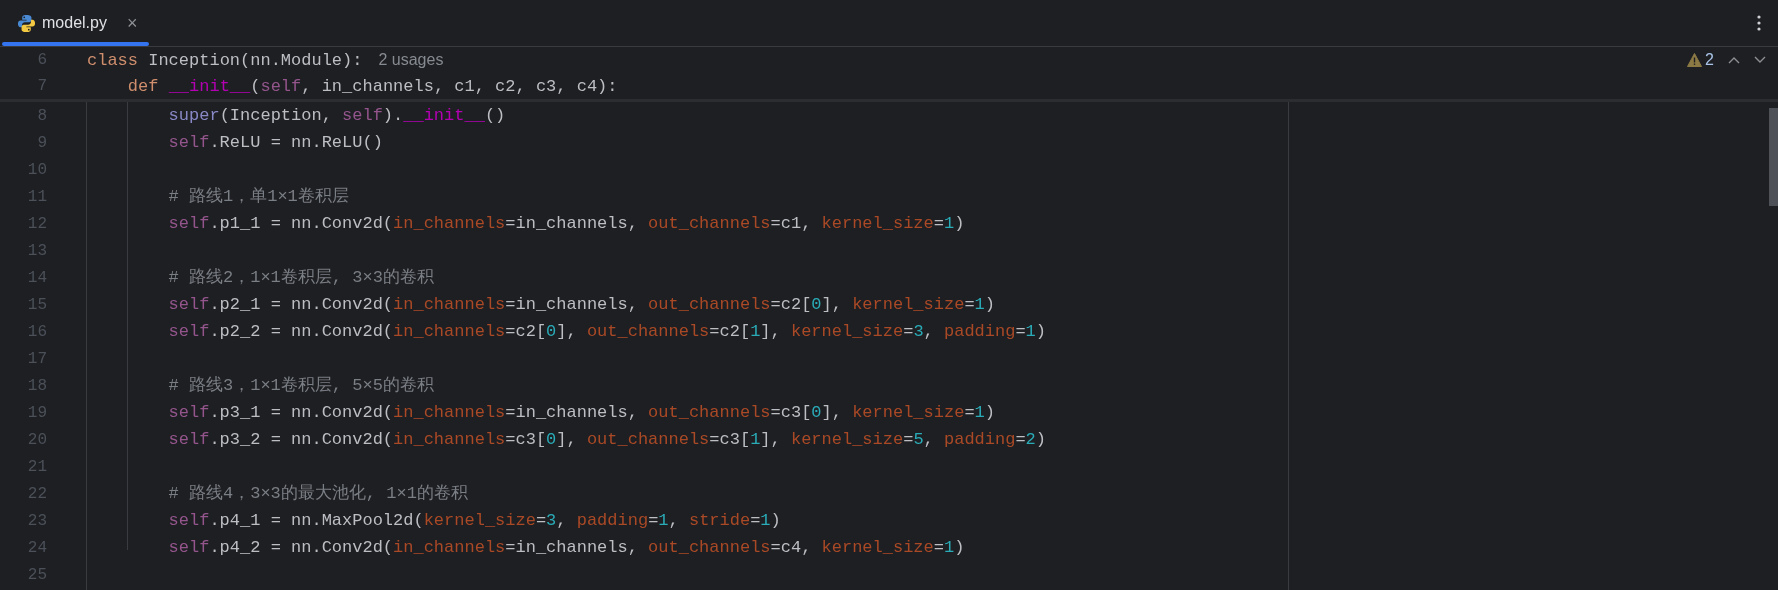 Image resolution: width=1778 pixels, height=590 pixels. I want to click on code-line: # 路线2，1×1卷积层, 3×3的卷积, so click(300, 277).